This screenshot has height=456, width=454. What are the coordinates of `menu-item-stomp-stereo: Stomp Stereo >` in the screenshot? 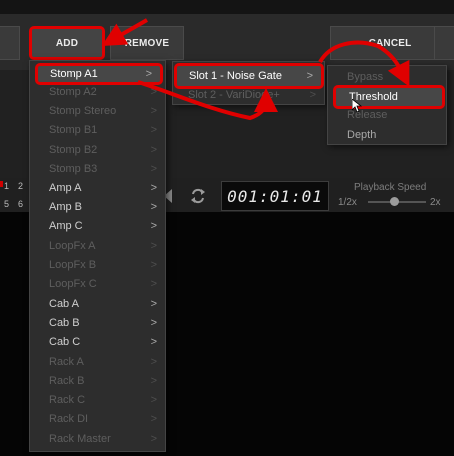 It's located at (97, 111).